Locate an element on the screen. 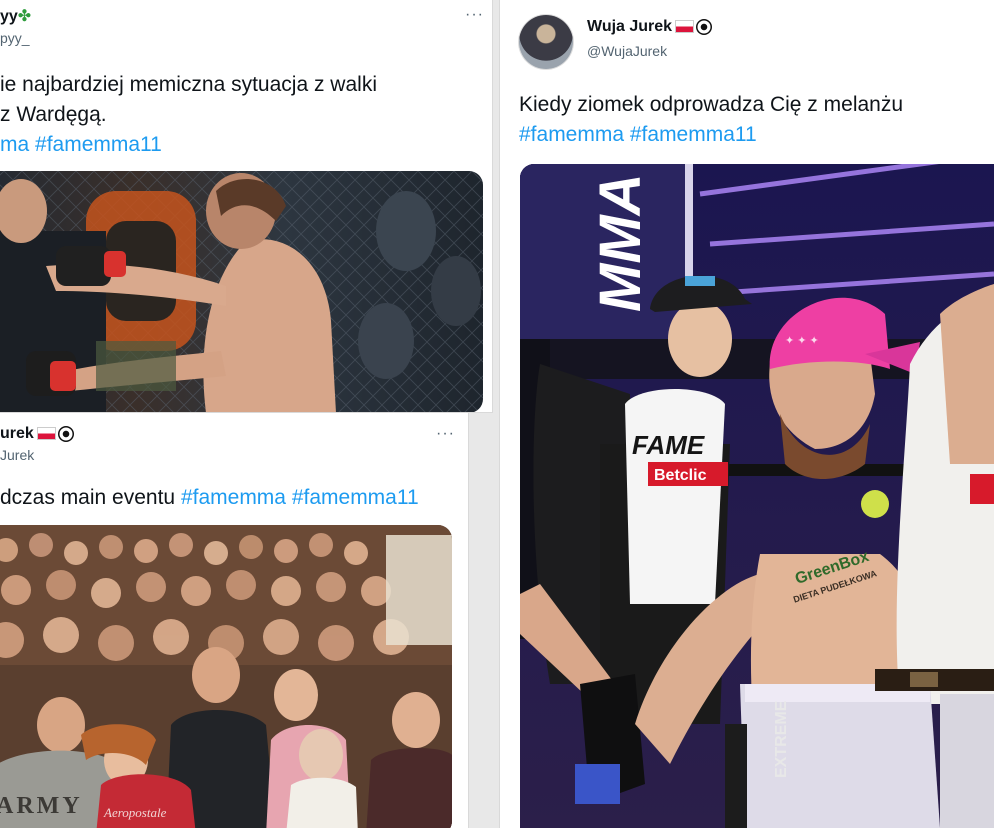 The image size is (994, 828). shorts-text: EXTREME is located at coordinates (781, 739).